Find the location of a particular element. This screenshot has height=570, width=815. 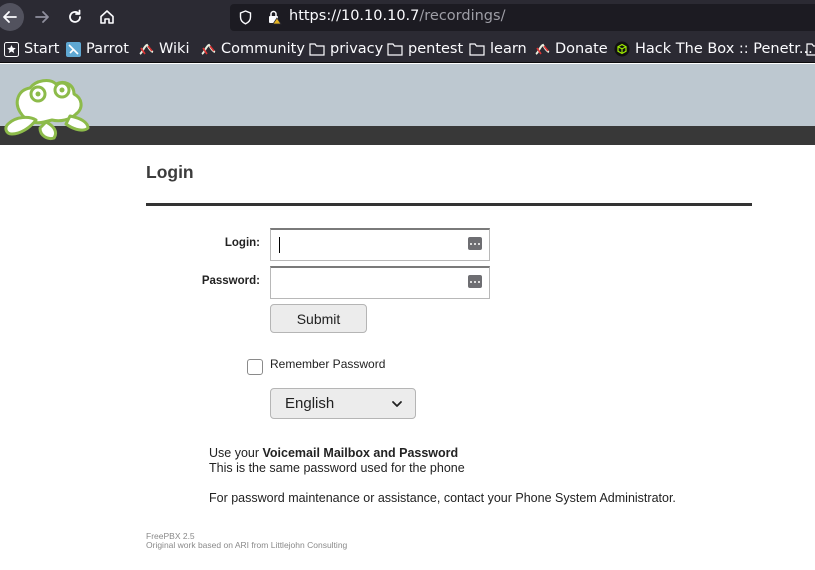

url-path: /recordings/ is located at coordinates (462, 16).